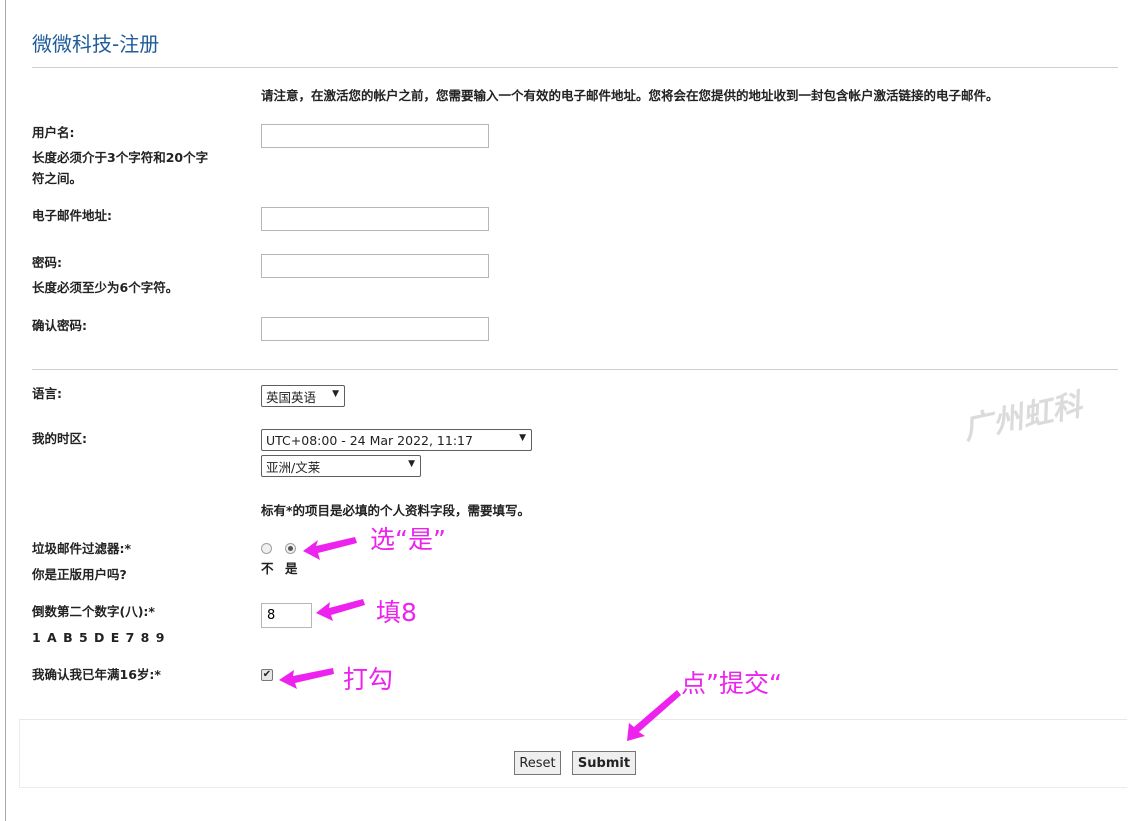  I want to click on annotation-age: 打勾, so click(368, 679).